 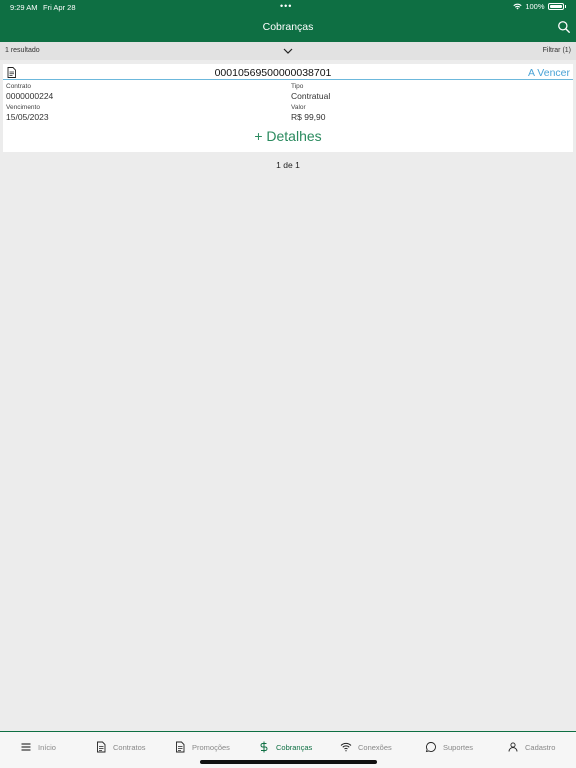 I want to click on tab-label: Conexões, so click(x=375, y=747).